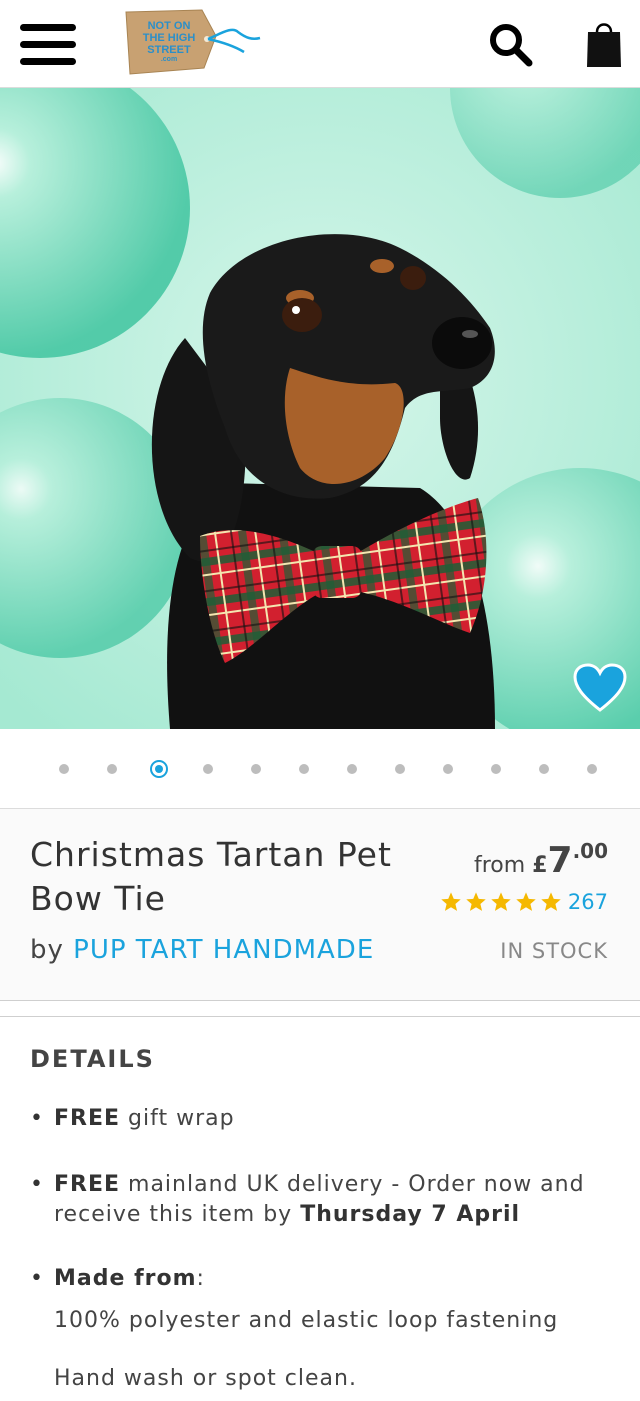  What do you see at coordinates (590, 851) in the screenshot?
I see `price-decimal: .00` at bounding box center [590, 851].